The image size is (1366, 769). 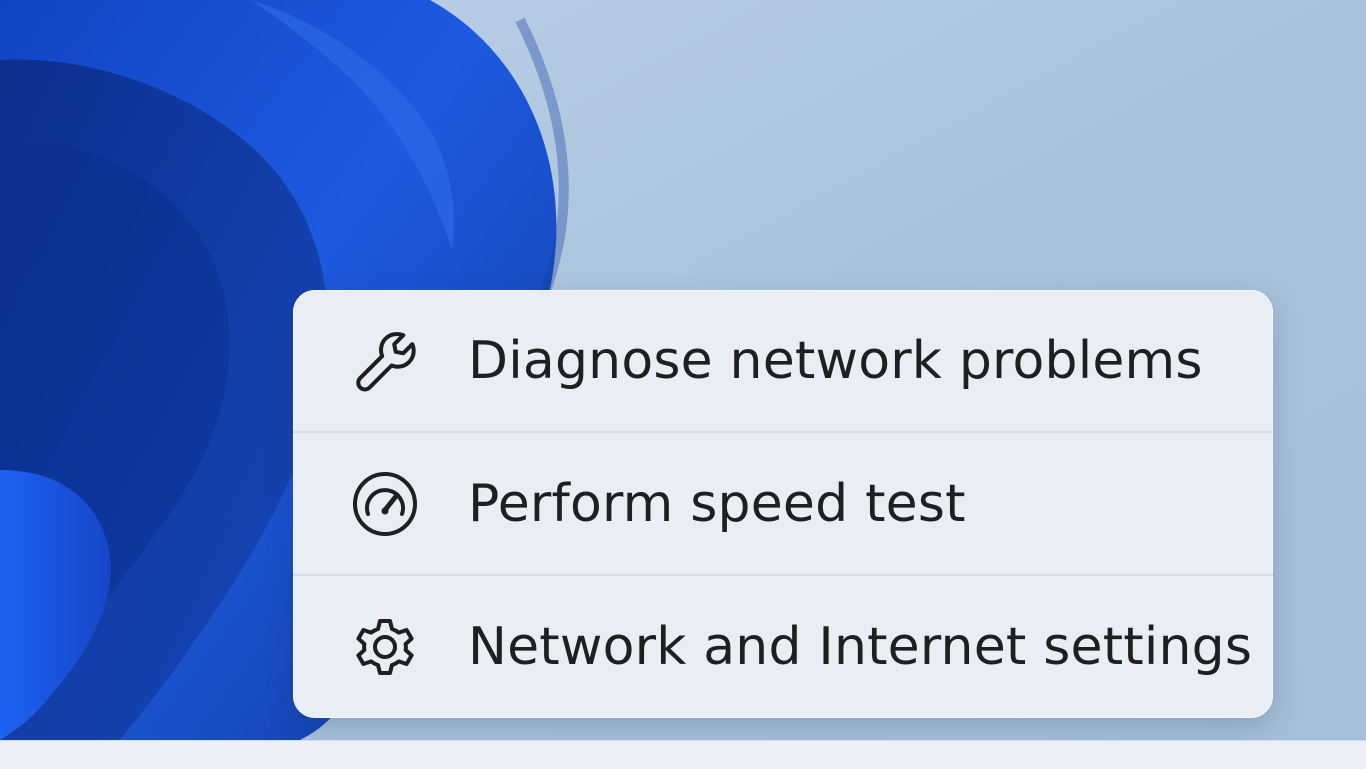 What do you see at coordinates (717, 503) in the screenshot?
I see `menu-item-label: Perform speed test` at bounding box center [717, 503].